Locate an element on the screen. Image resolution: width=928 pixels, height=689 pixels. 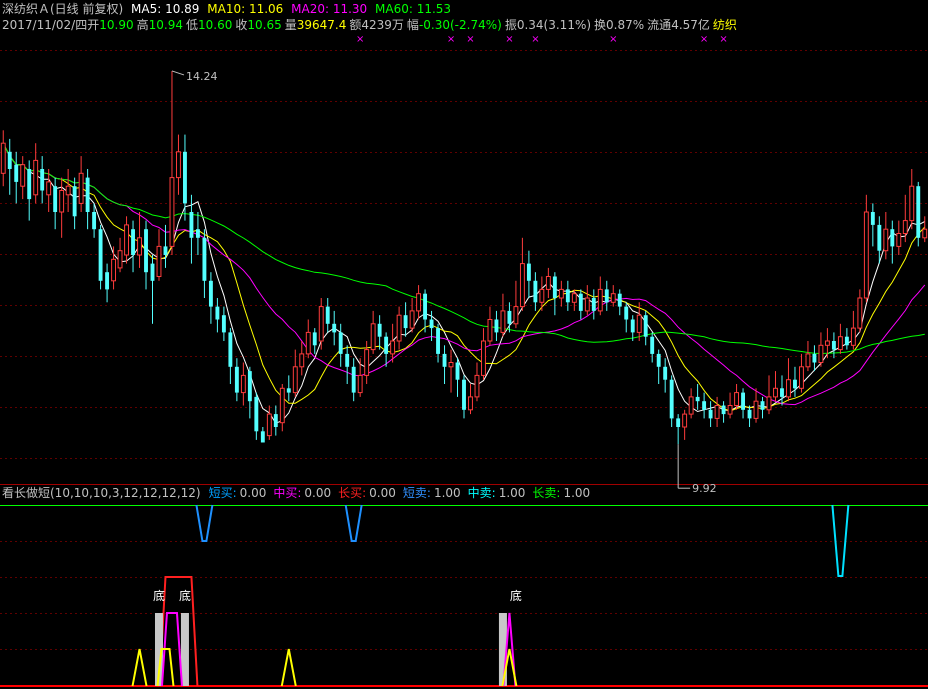
indicator-label: 短买: is located at coordinates (222, 493).